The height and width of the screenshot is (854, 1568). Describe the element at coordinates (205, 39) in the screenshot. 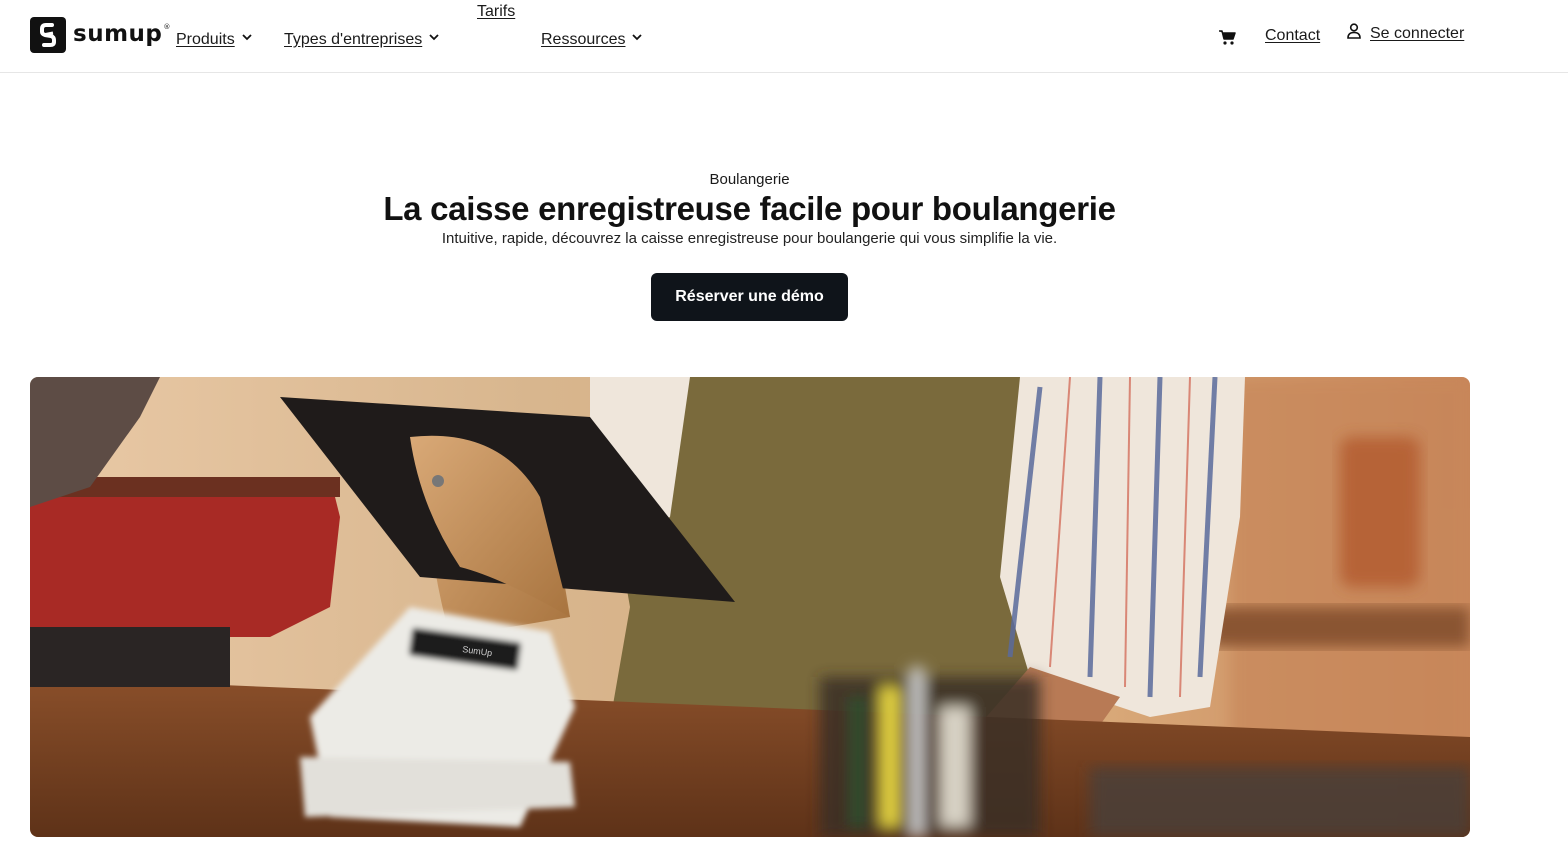

I see `nav-produits-label: Produits` at that location.